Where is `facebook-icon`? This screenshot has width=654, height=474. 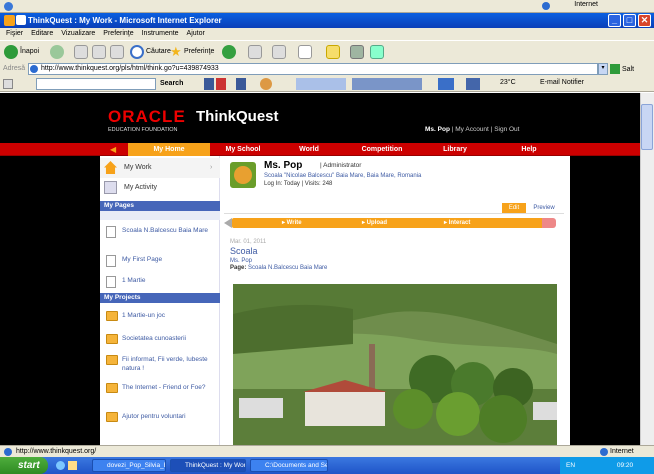 facebook-icon is located at coordinates (209, 84).